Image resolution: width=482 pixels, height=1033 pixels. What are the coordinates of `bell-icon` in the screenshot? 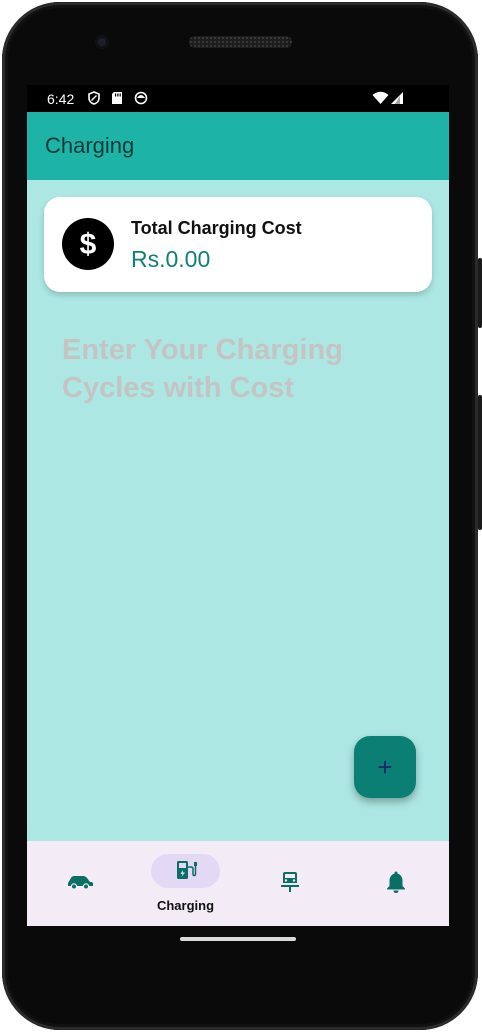 It's located at (396, 882).